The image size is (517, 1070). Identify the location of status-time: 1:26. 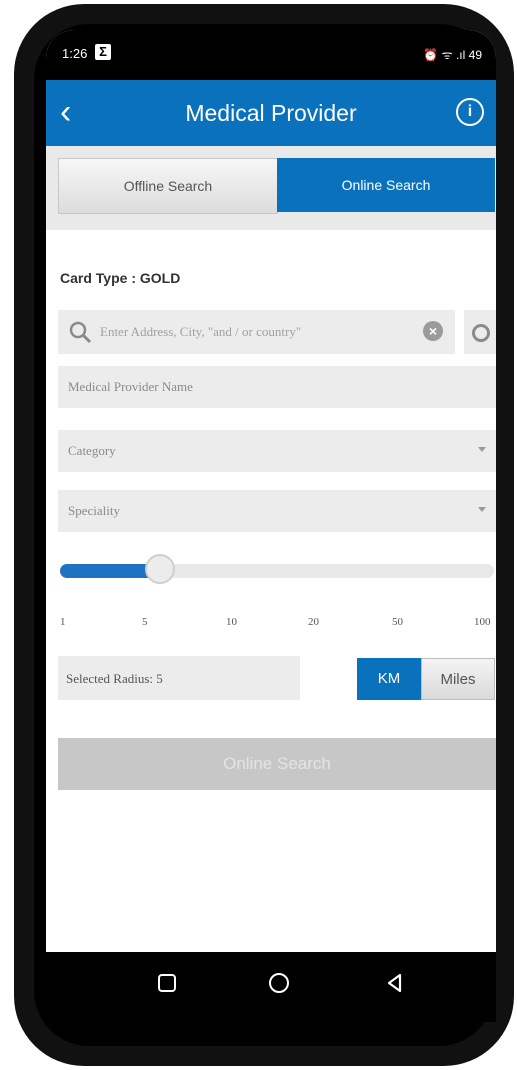
(75, 53).